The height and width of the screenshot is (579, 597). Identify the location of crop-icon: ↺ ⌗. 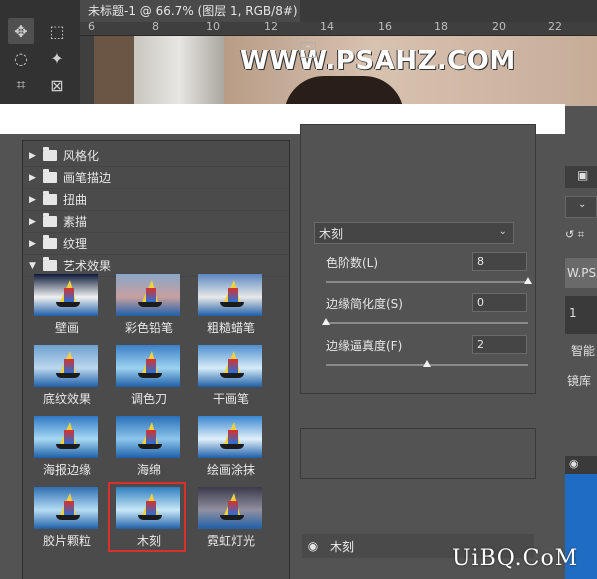
(581, 237).